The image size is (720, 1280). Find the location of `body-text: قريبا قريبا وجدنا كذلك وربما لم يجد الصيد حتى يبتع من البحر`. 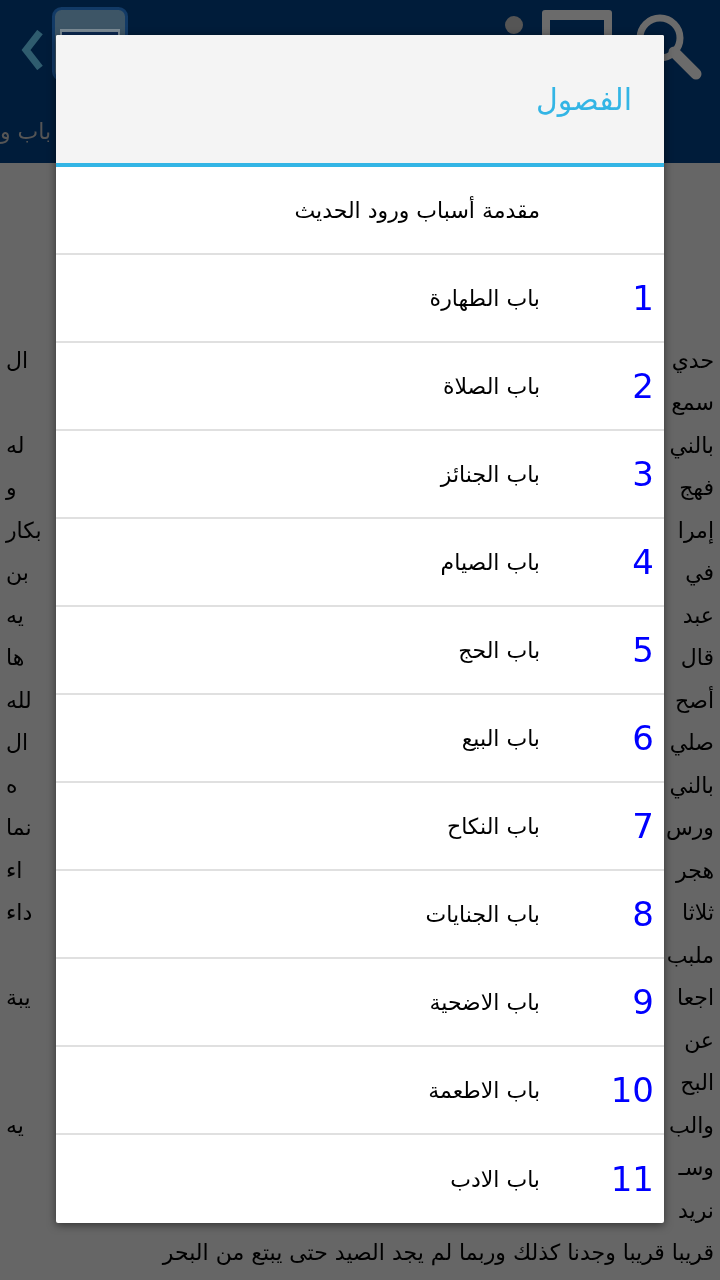

body-text: قريبا قريبا وجدنا كذلك وربما لم يجد الصيد حتى يبتع من البحر is located at coordinates (438, 1253).